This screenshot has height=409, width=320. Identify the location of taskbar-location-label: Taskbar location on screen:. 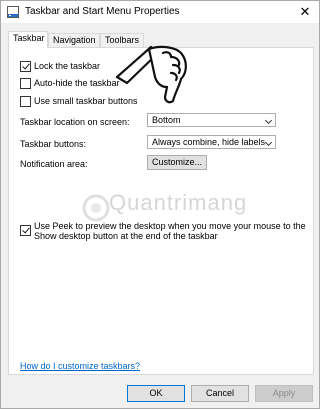
(75, 122).